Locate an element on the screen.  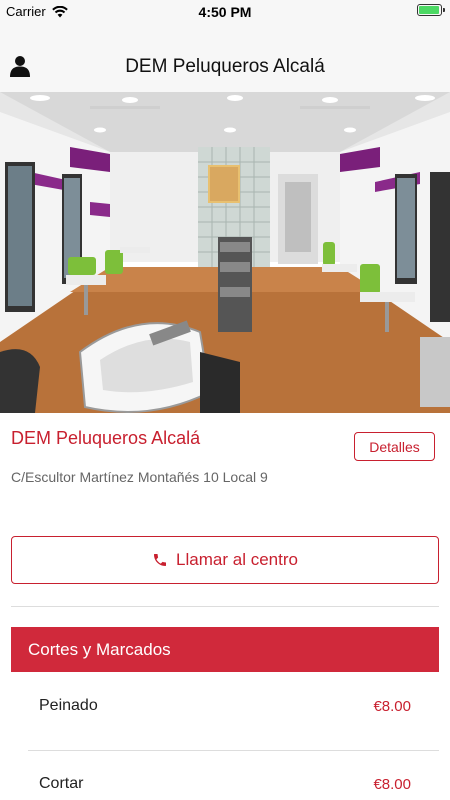
navigation-bar: DEM Peluqueros Alcalá is located at coordinates (225, 58).